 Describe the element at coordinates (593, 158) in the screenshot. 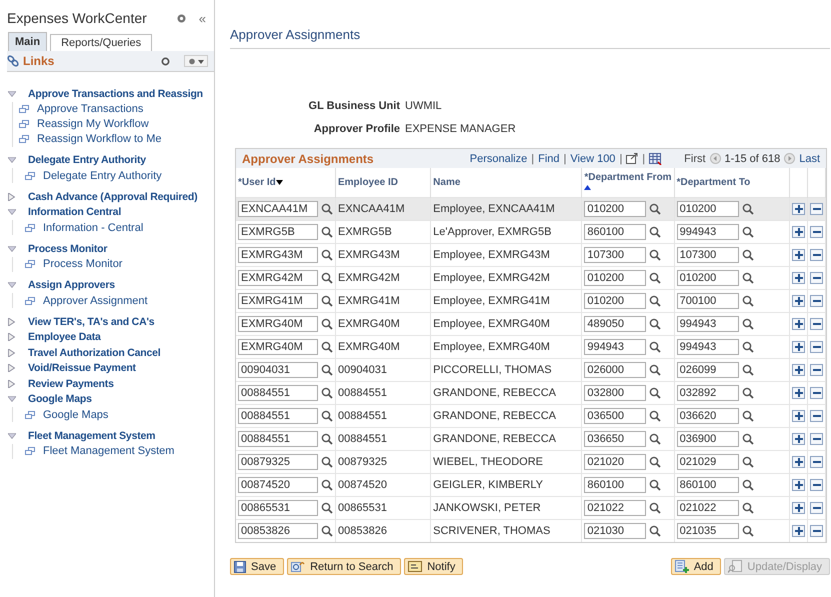

I see `grid-link: View 100` at that location.